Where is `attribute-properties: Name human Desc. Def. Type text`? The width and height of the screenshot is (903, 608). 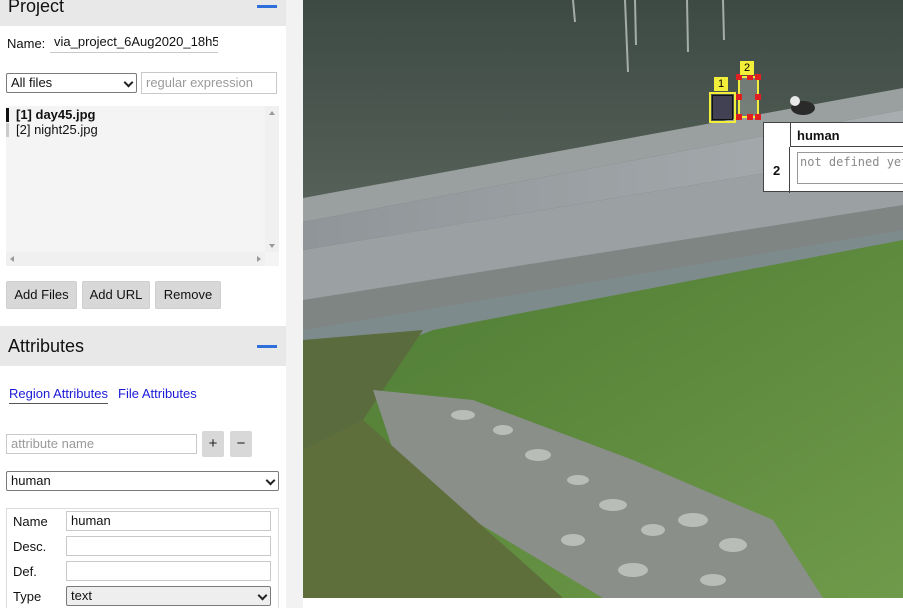 attribute-properties: Name human Desc. Def. Type text is located at coordinates (142, 558).